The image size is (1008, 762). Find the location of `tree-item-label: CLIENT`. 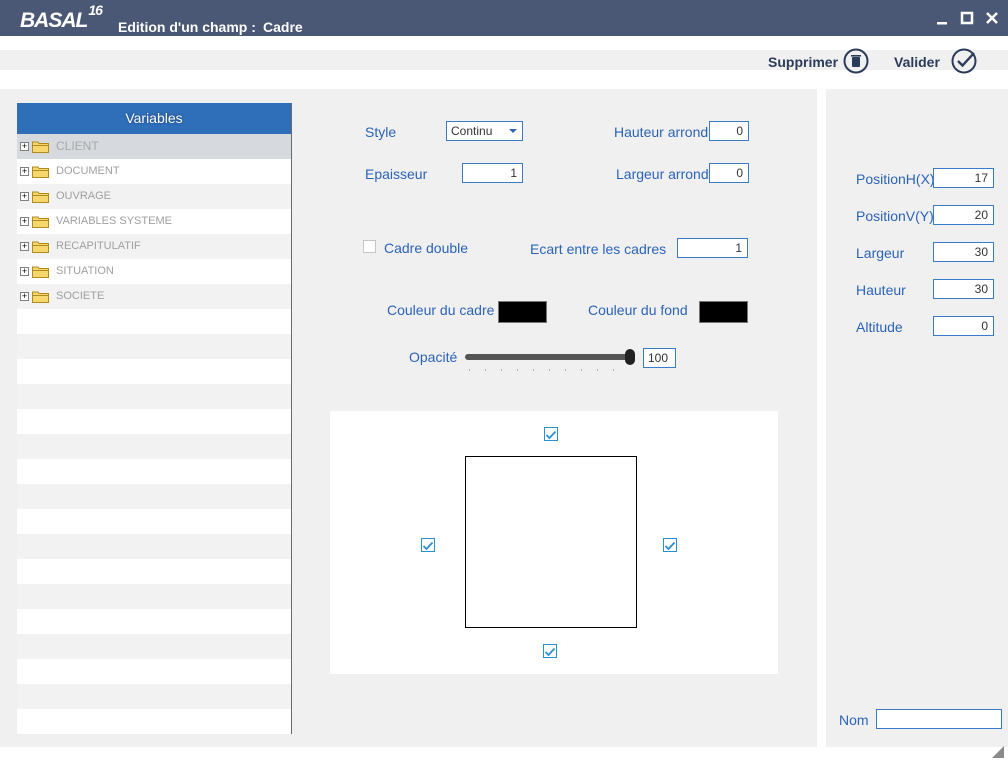

tree-item-label: CLIENT is located at coordinates (77, 146).